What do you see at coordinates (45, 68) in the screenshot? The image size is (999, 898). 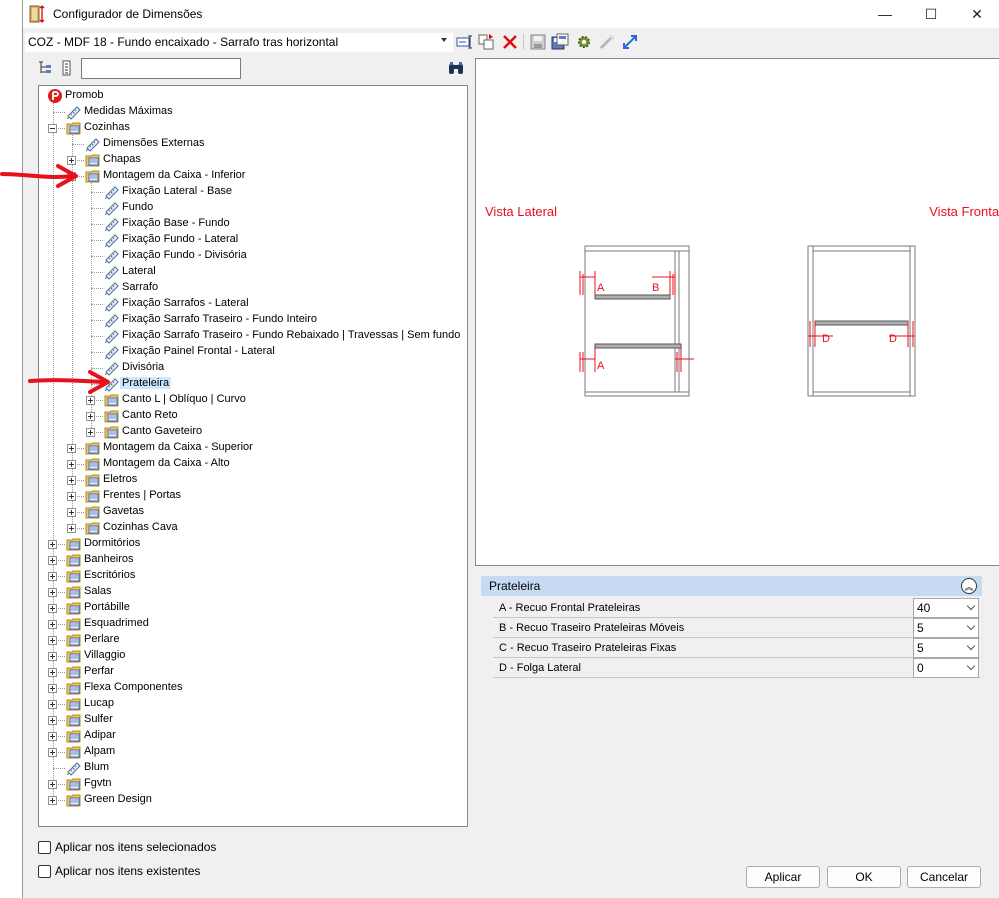 I see `tree-view-icon` at bounding box center [45, 68].